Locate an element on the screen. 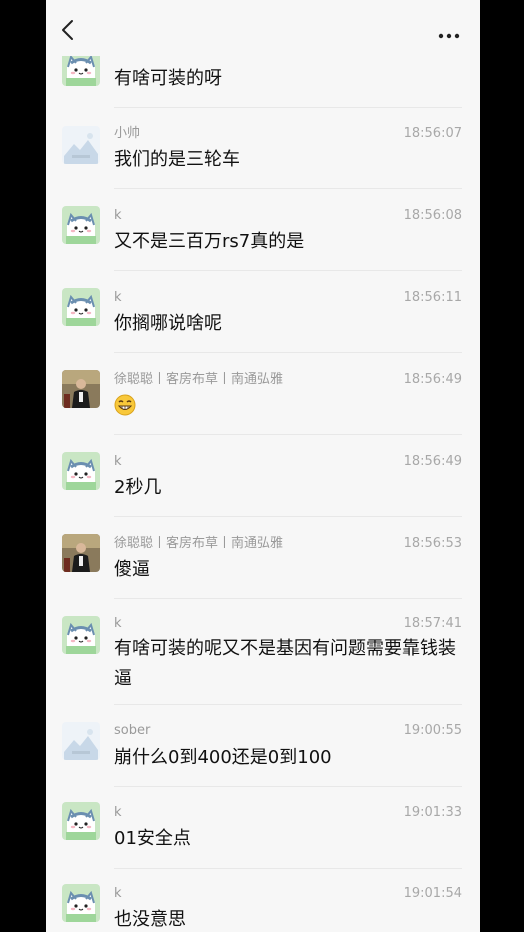  message-time: 19:01:33 is located at coordinates (432, 812).